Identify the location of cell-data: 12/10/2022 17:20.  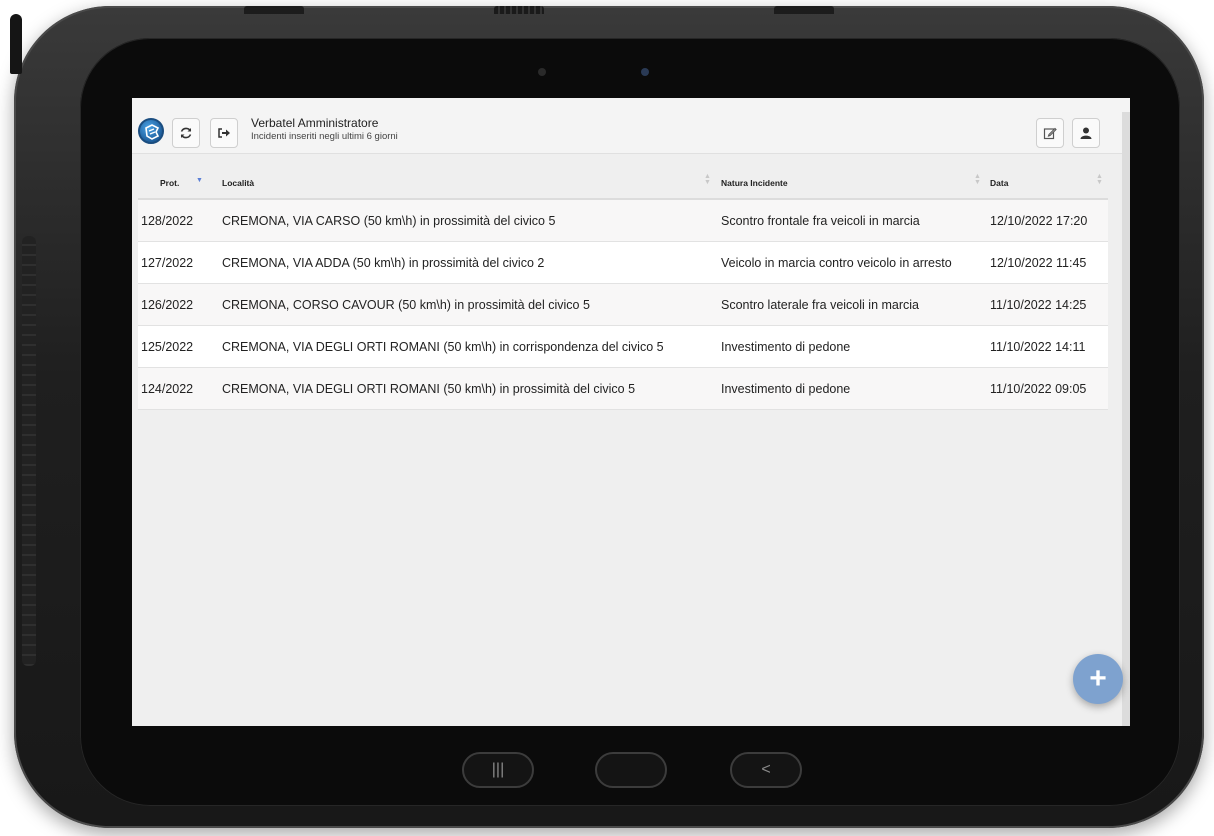
(1039, 221).